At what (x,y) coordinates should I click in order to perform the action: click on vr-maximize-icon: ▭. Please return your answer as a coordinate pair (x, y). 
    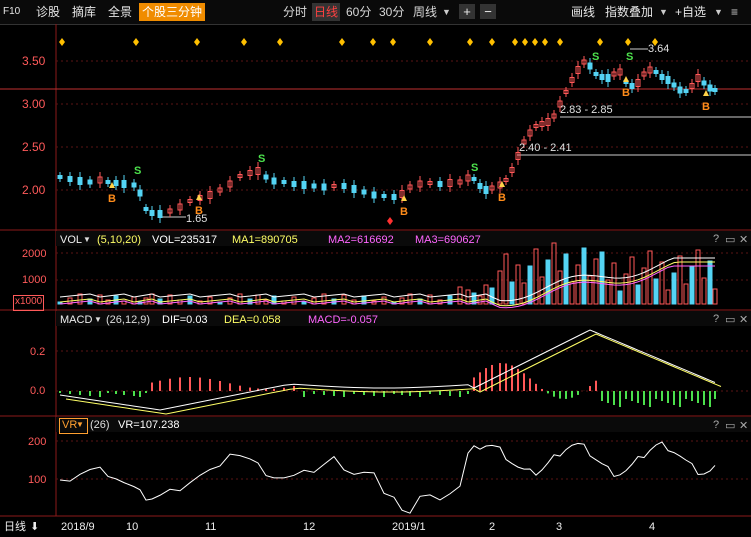
    Looking at the image, I should click on (730, 425).